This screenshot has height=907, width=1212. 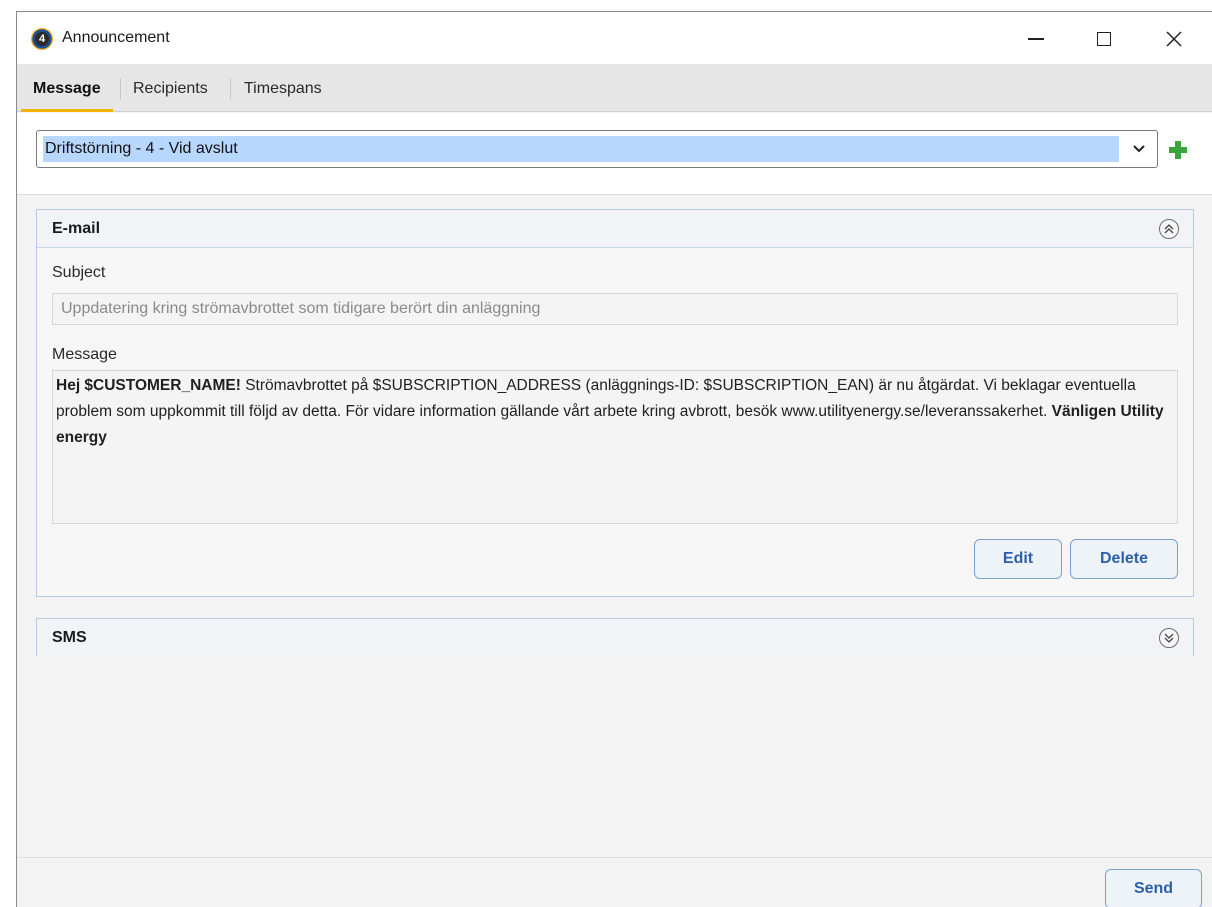 I want to click on chevron-down-icon, so click(x=1139, y=149).